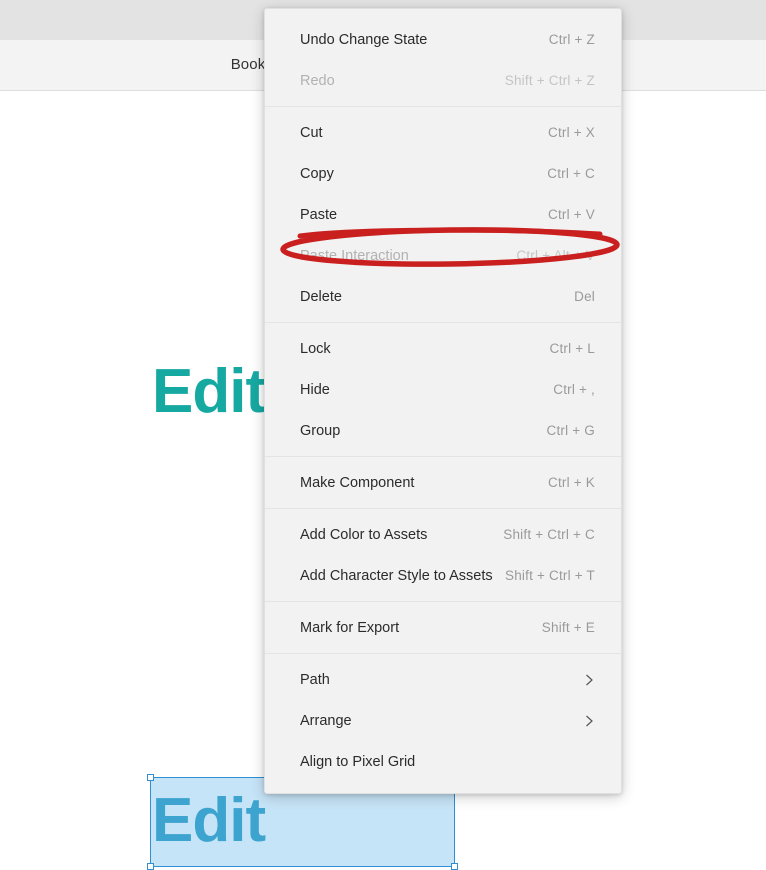 The height and width of the screenshot is (870, 766). Describe the element at coordinates (354, 255) in the screenshot. I see `menu-item-label: Paste Interaction` at that location.